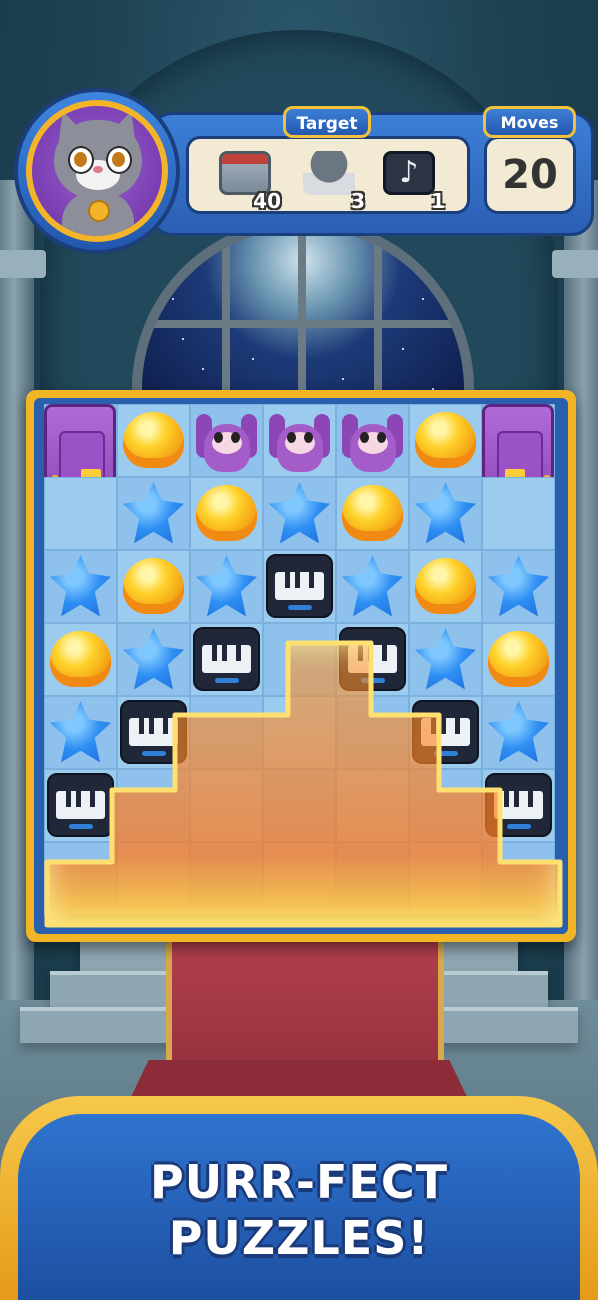  What do you see at coordinates (358, 201) in the screenshot?
I see `goal-count: 3` at bounding box center [358, 201].